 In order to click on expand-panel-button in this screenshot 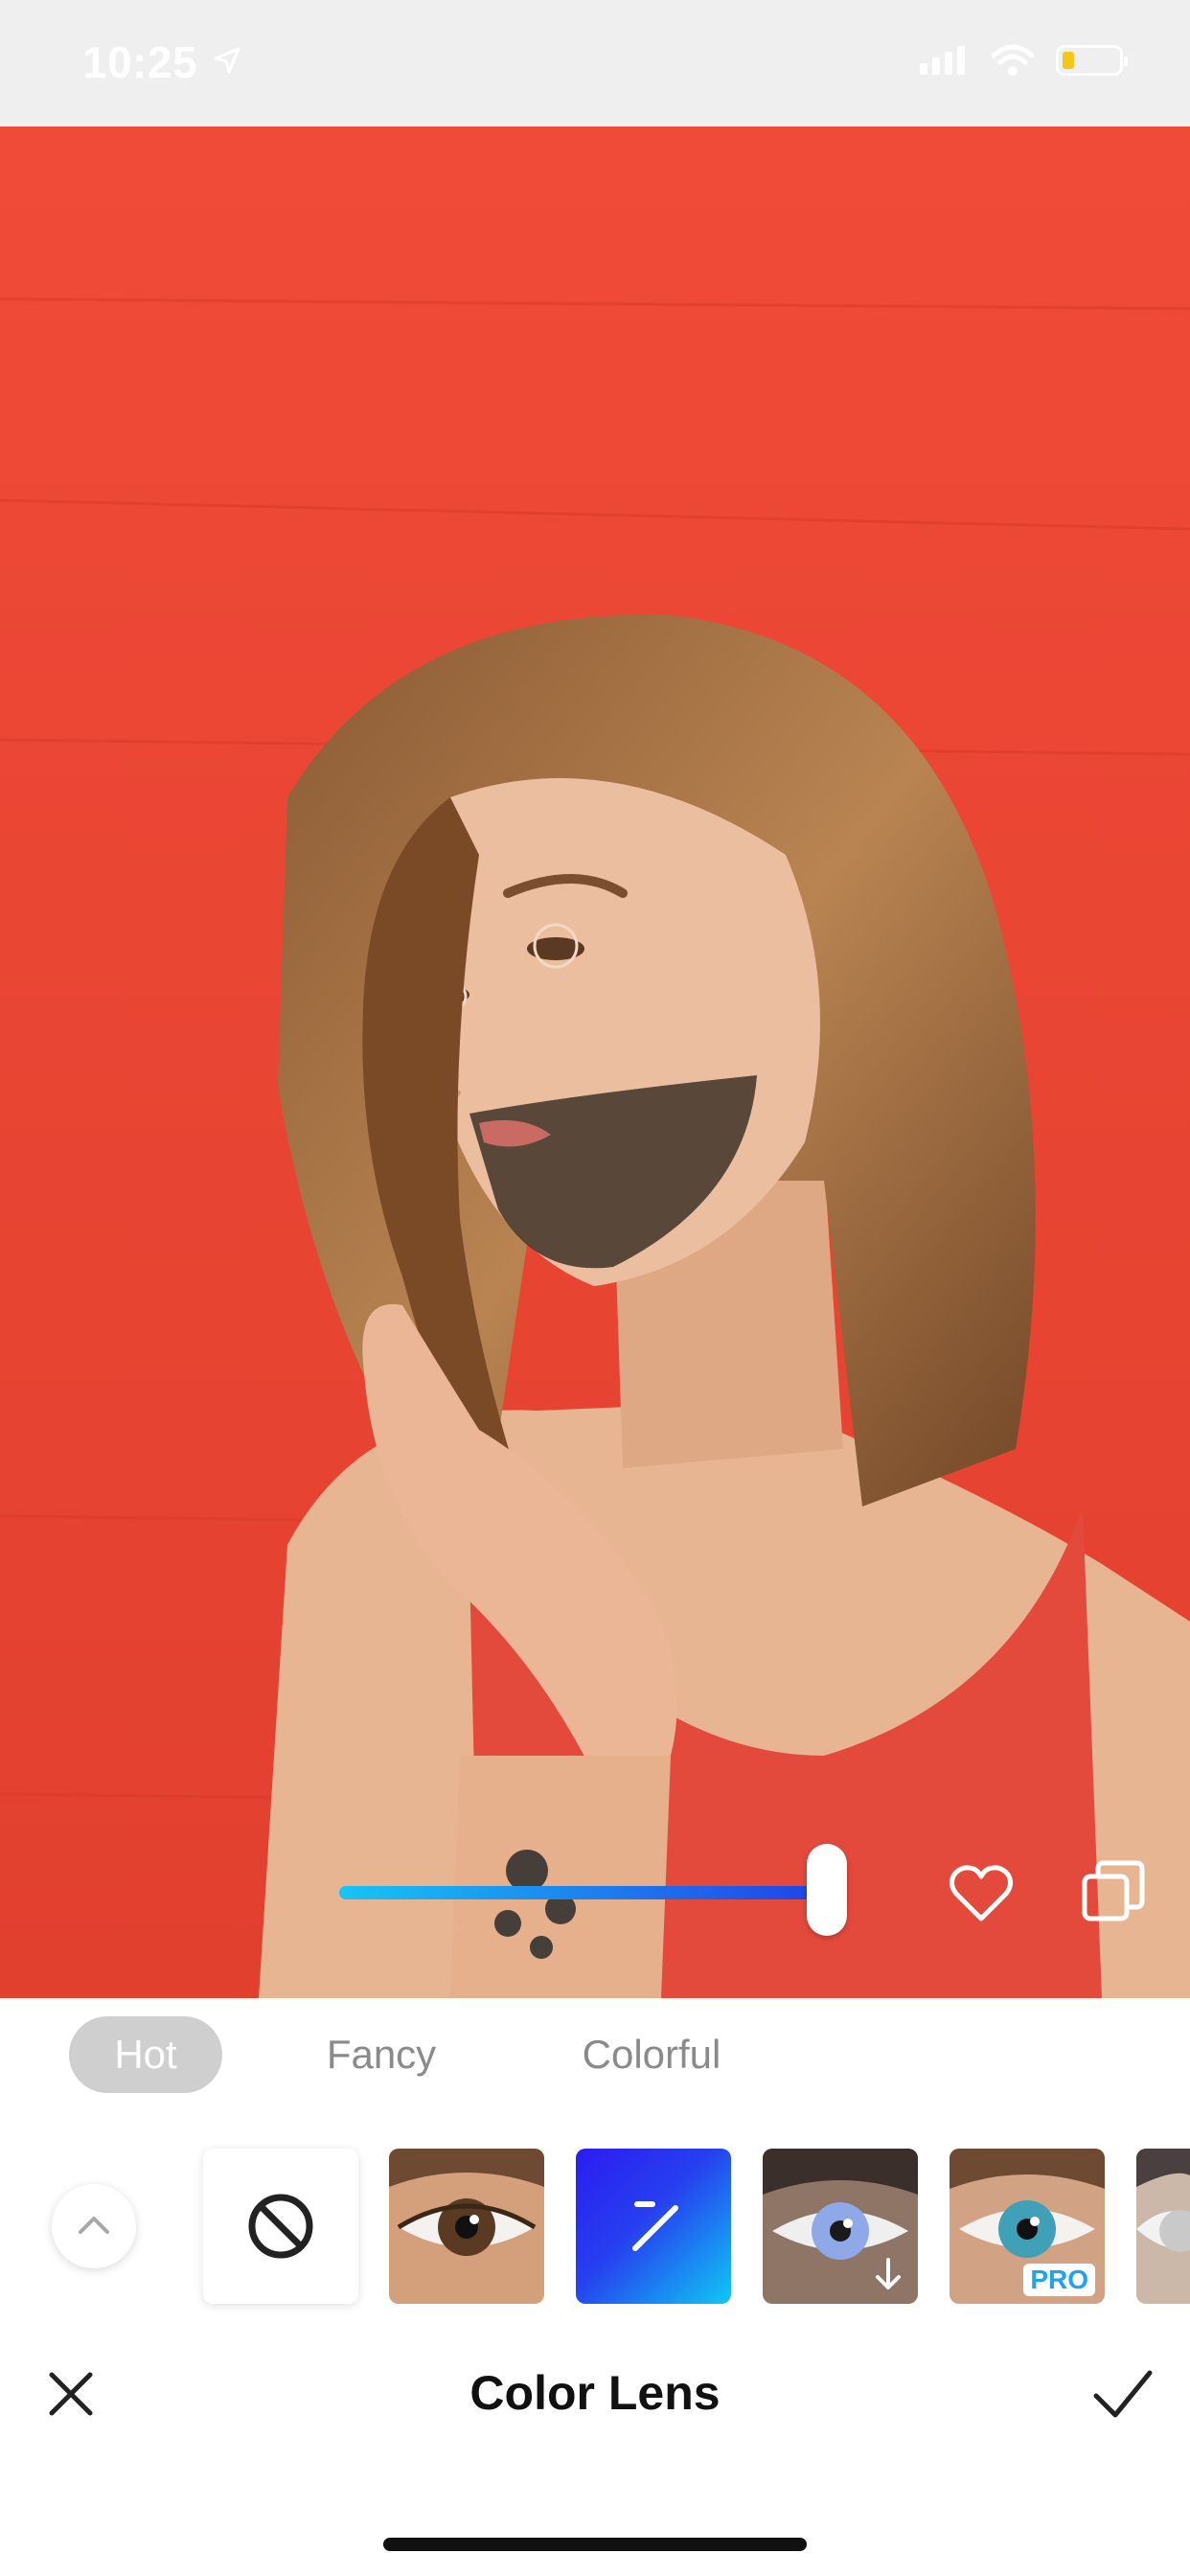, I will do `click(94, 2226)`.